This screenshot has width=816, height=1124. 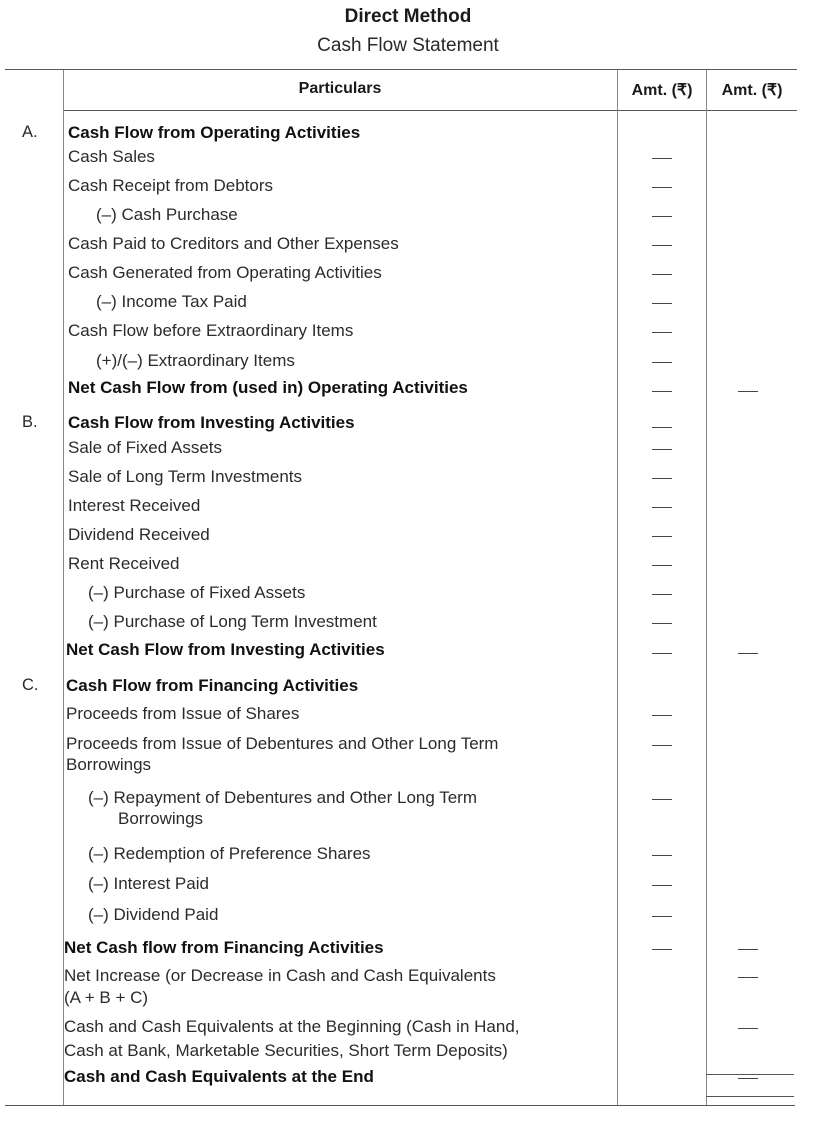 I want to click on header-particulars: Particulars, so click(x=340, y=88).